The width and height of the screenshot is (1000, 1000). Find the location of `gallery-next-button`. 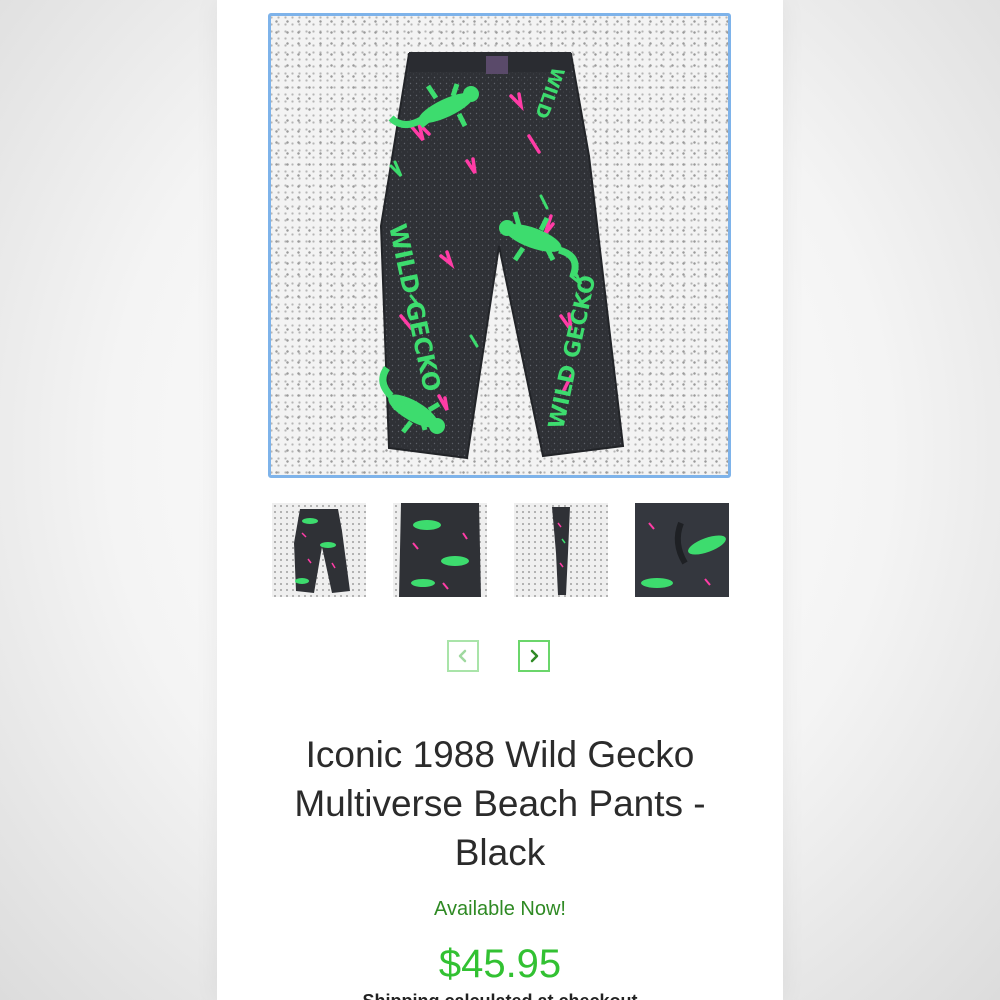

gallery-next-button is located at coordinates (534, 656).